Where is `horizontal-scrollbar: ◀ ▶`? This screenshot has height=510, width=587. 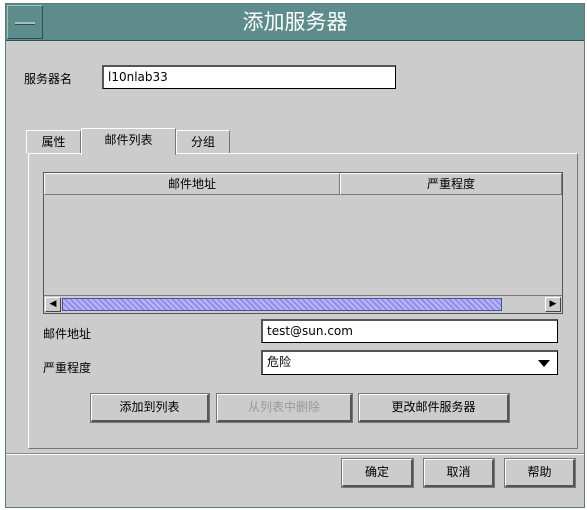
horizontal-scrollbar: ◀ ▶ is located at coordinates (303, 304).